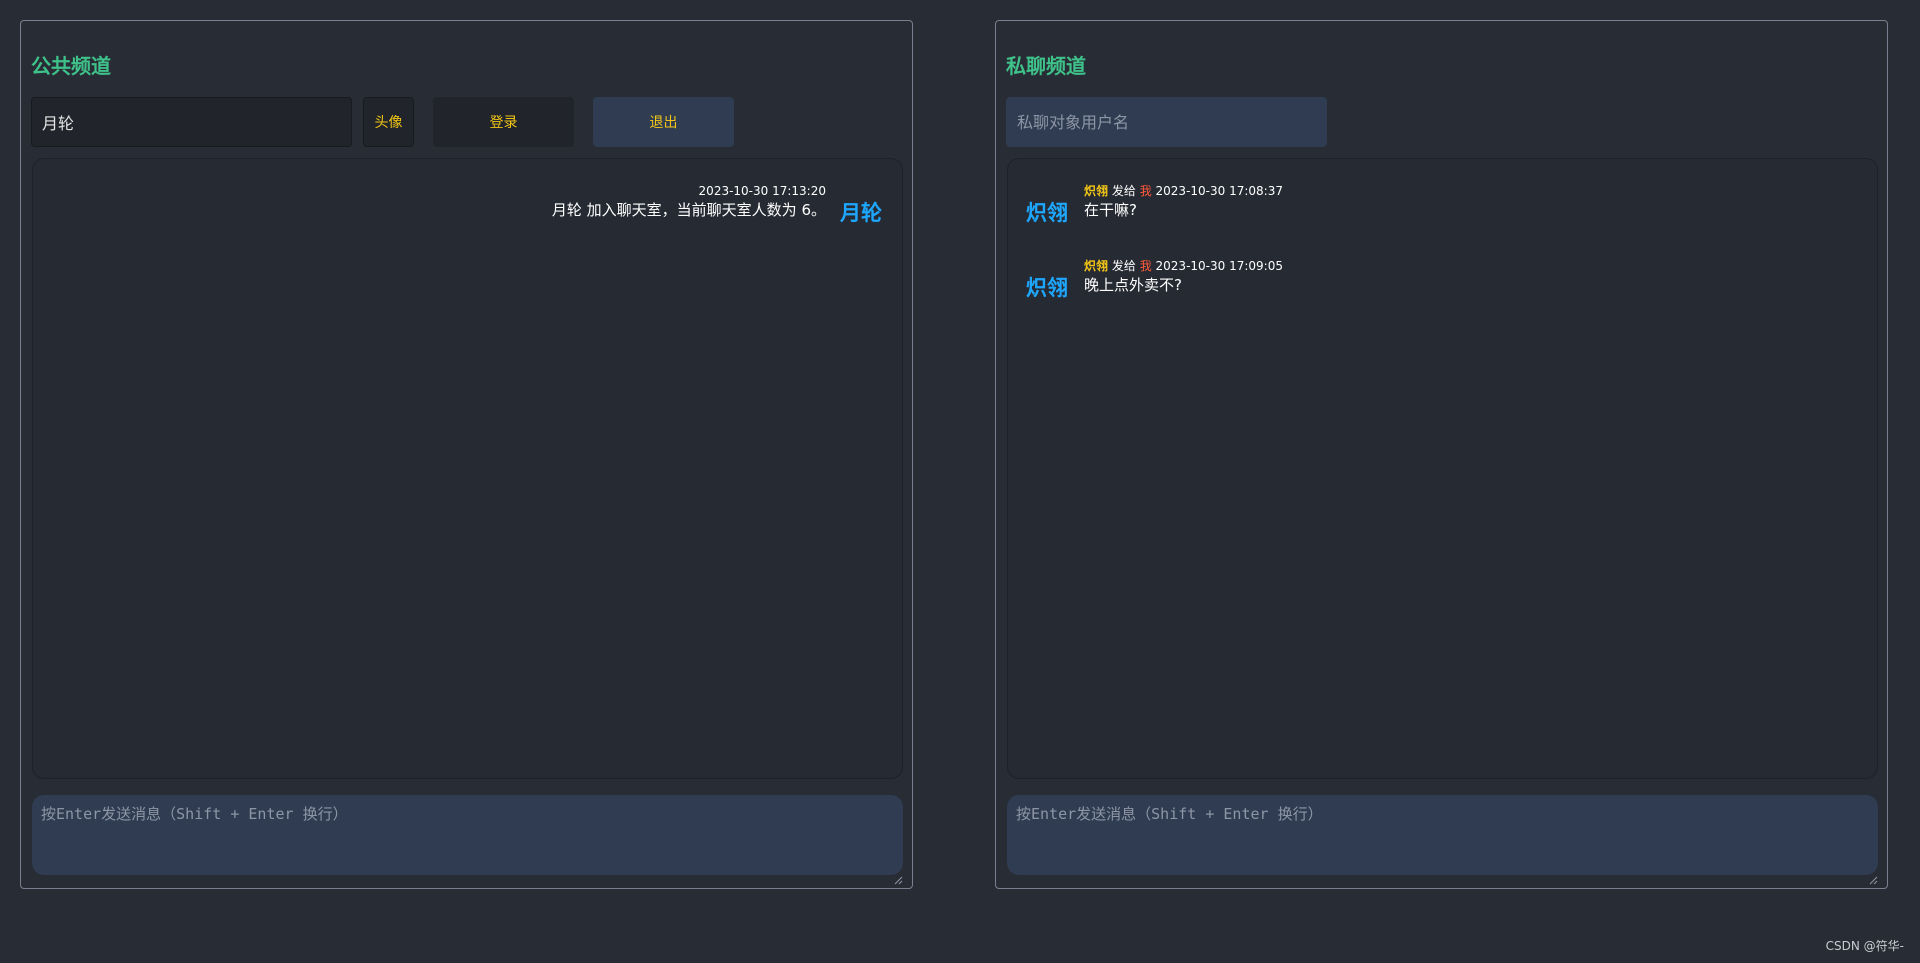  I want to click on logout-button: 退出, so click(663, 122).